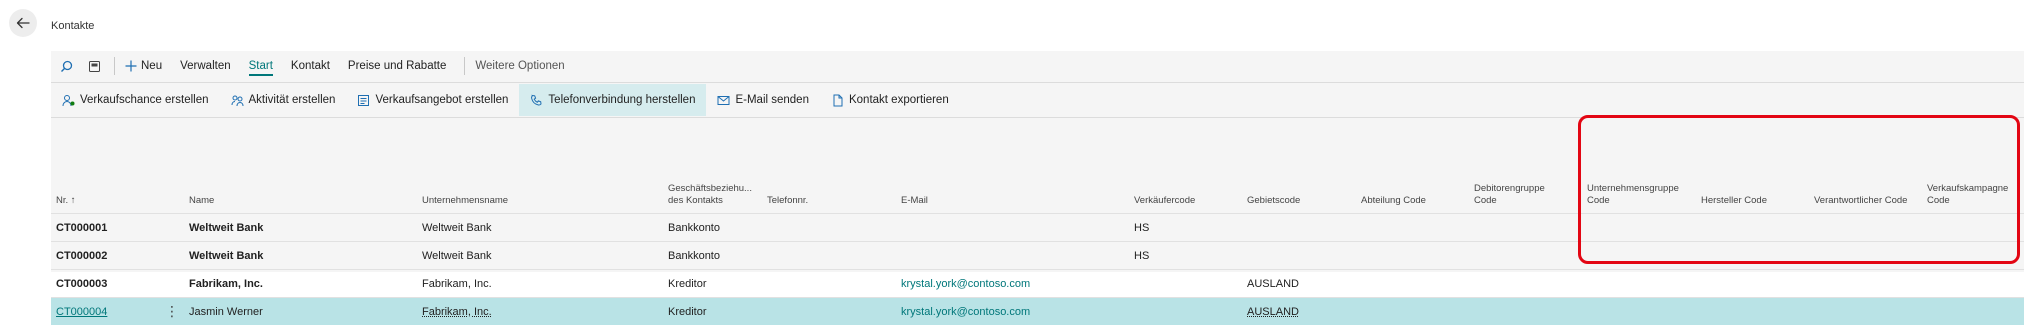 The height and width of the screenshot is (325, 2024). I want to click on column-header-salesperson: Verkäufercode, so click(1164, 201).